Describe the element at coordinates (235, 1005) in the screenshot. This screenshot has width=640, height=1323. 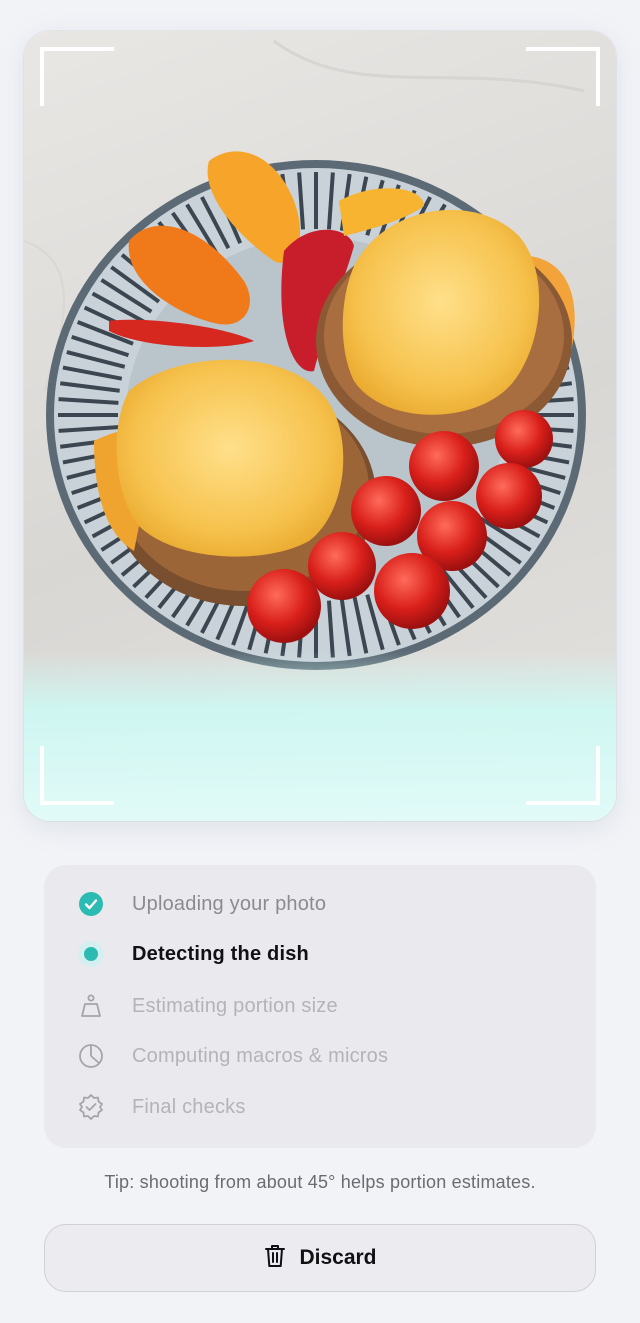
I see `step-label: Estimating portion size` at that location.